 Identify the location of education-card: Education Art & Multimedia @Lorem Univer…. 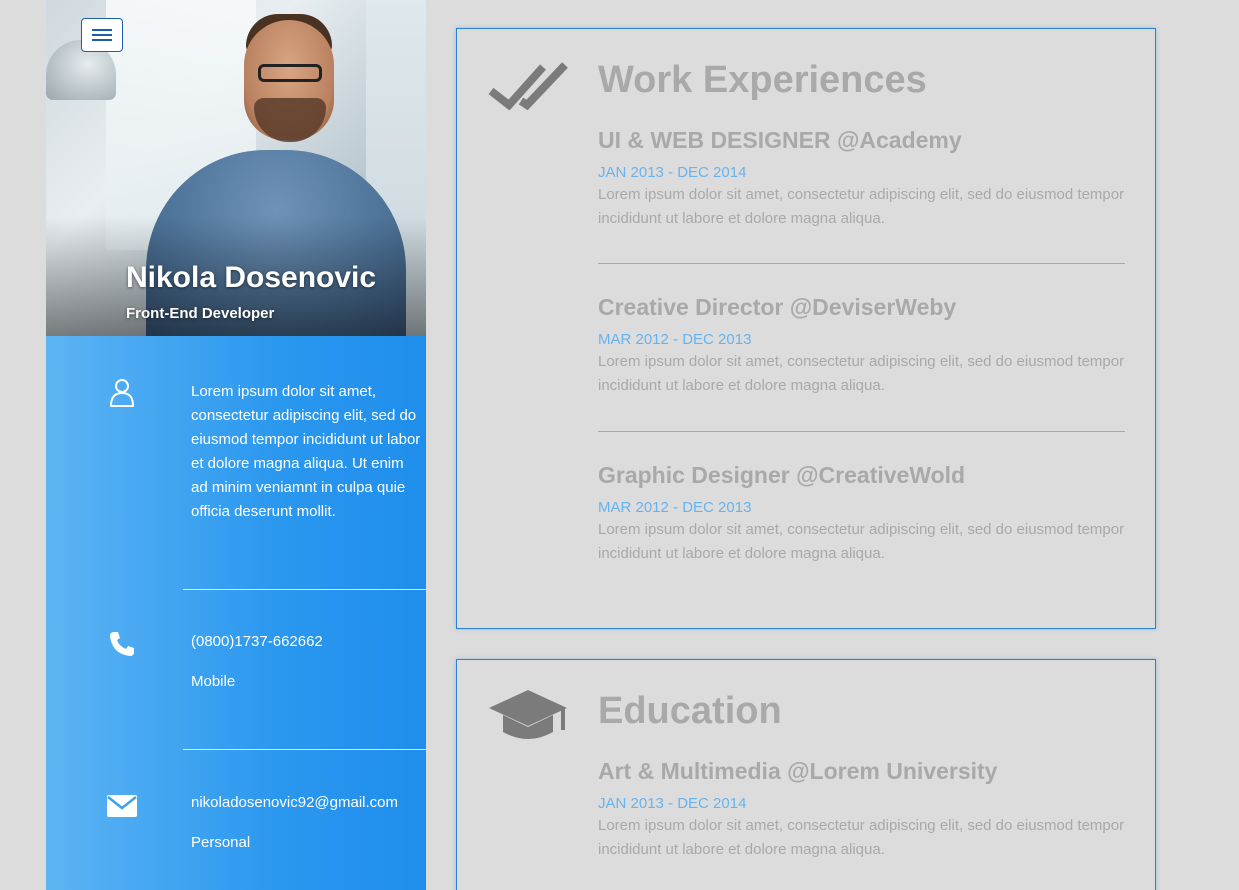
(806, 774).